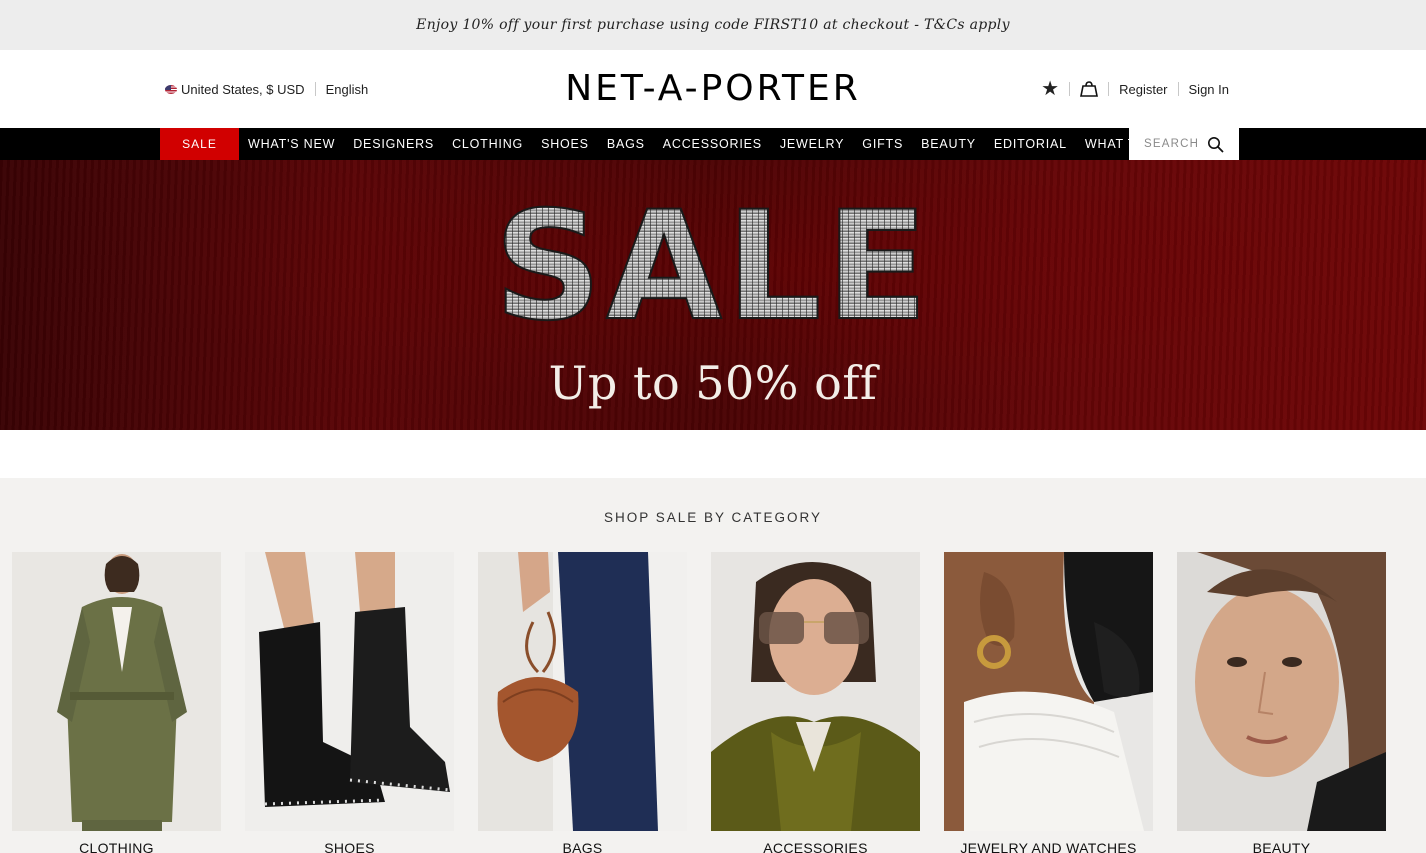 This screenshot has height=853, width=1426. I want to click on search-placeholder: SEARCH, so click(1171, 144).